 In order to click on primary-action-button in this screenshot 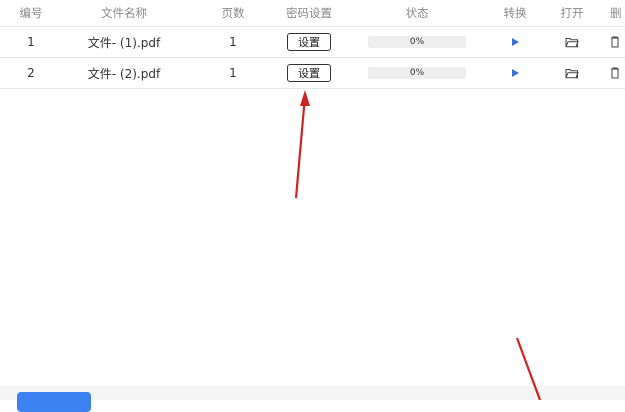, I will do `click(54, 402)`.